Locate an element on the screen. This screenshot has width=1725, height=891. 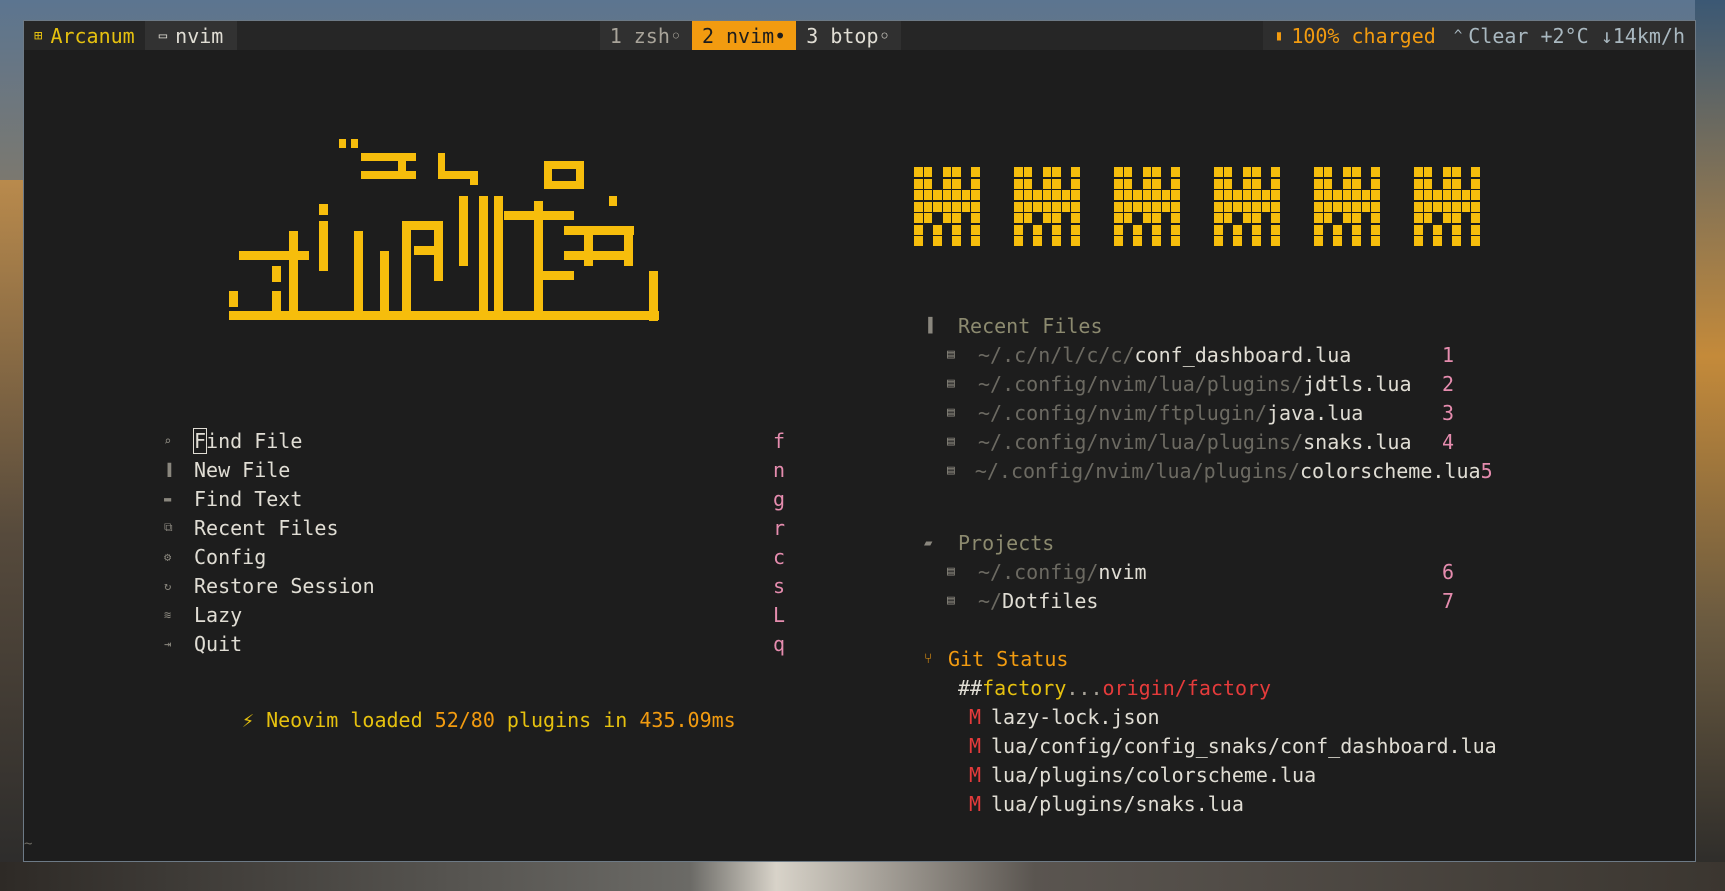
file-dir: ~/.config/nvim/lua/plugins/ is located at coordinates (1141, 383).